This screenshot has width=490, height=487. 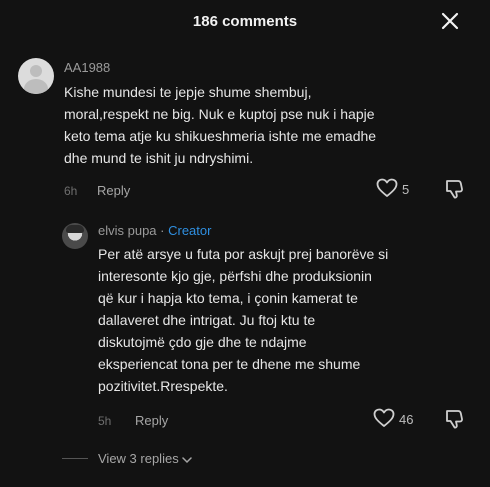 What do you see at coordinates (75, 458) in the screenshot?
I see `replies-divider` at bounding box center [75, 458].